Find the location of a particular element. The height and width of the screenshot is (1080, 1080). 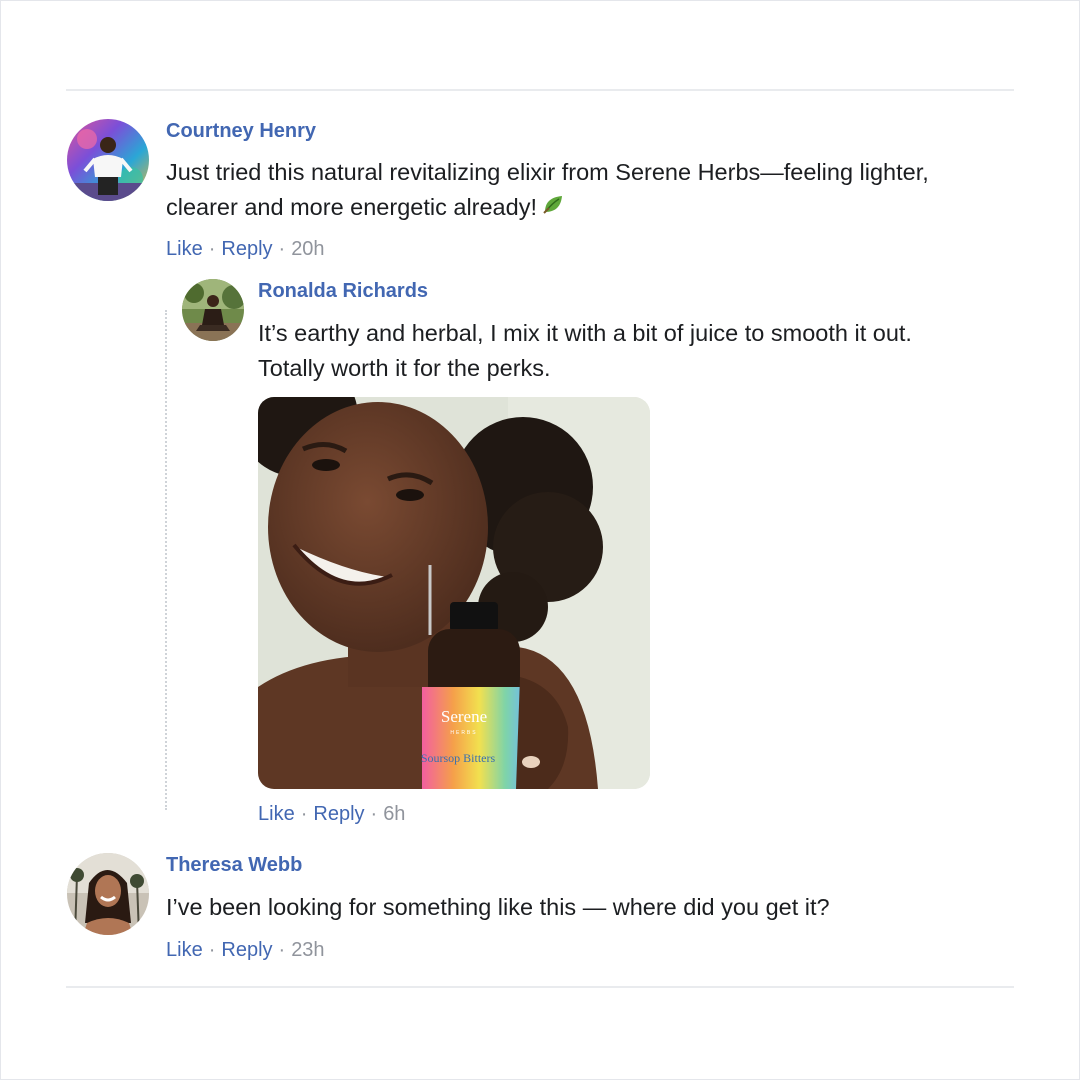

comment-author: Theresa Webb is located at coordinates (234, 865).